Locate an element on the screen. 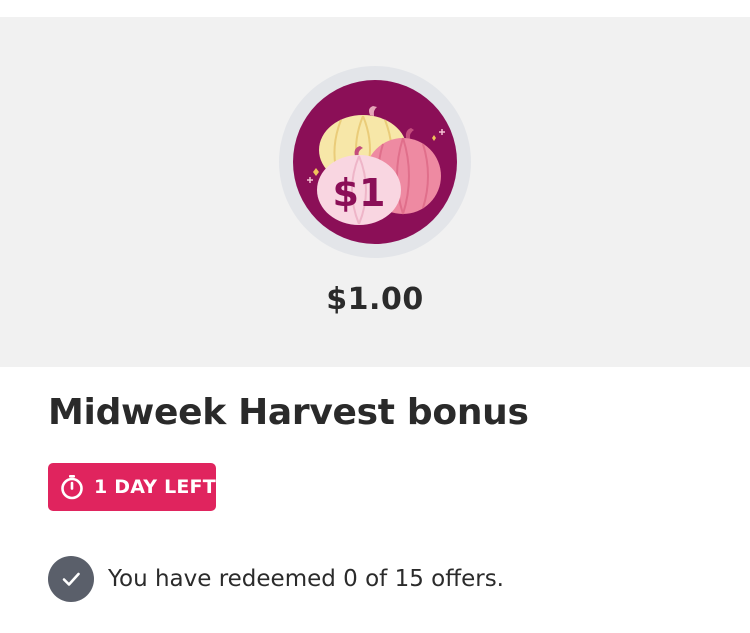 The height and width of the screenshot is (633, 750). checkmark-icon is located at coordinates (71, 579).